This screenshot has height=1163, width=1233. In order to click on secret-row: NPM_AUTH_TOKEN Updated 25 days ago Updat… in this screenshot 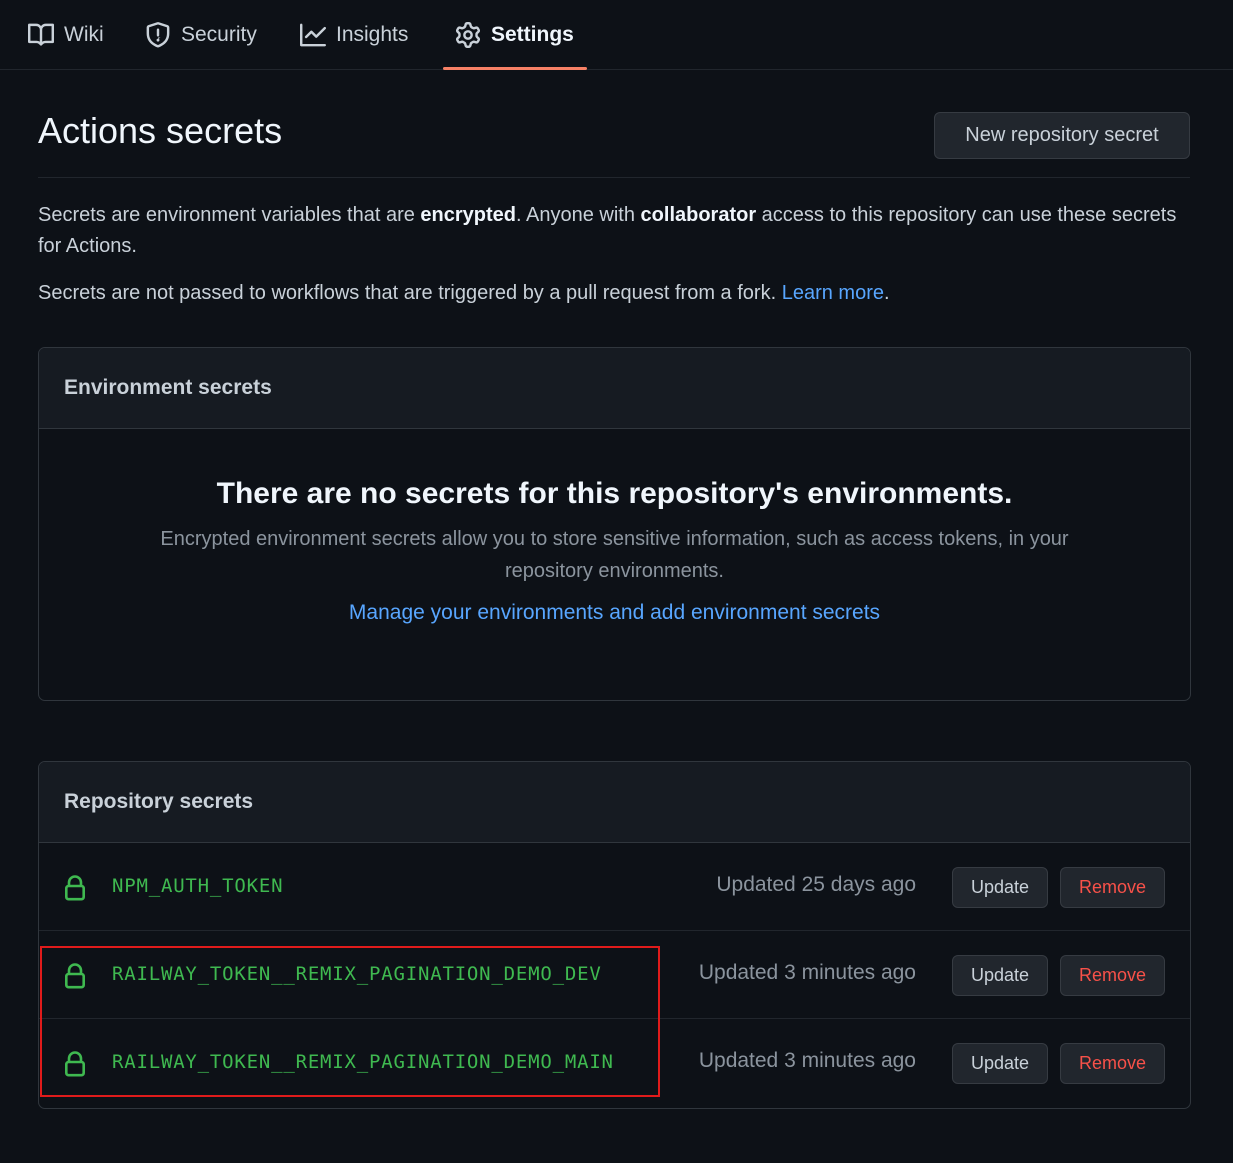, I will do `click(614, 887)`.